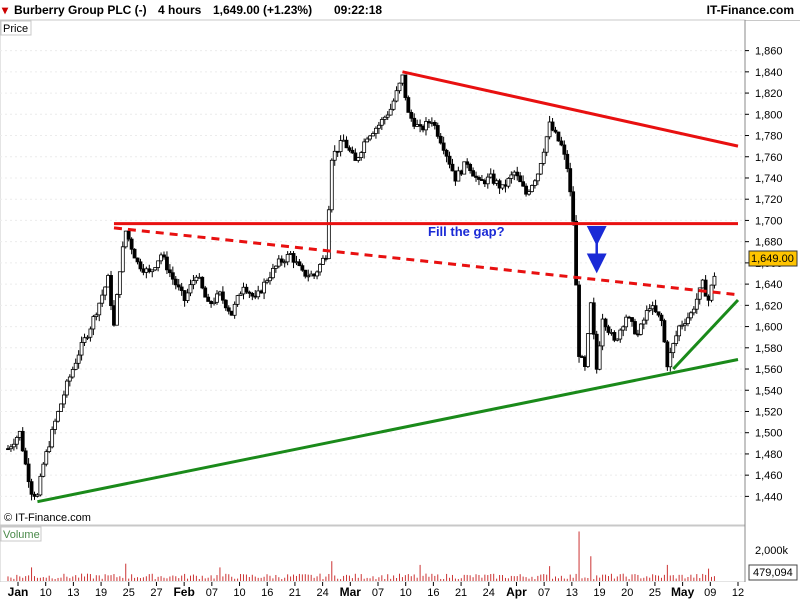 This screenshot has height=600, width=800. I want to click on x-tick-label: 09, so click(710, 593).